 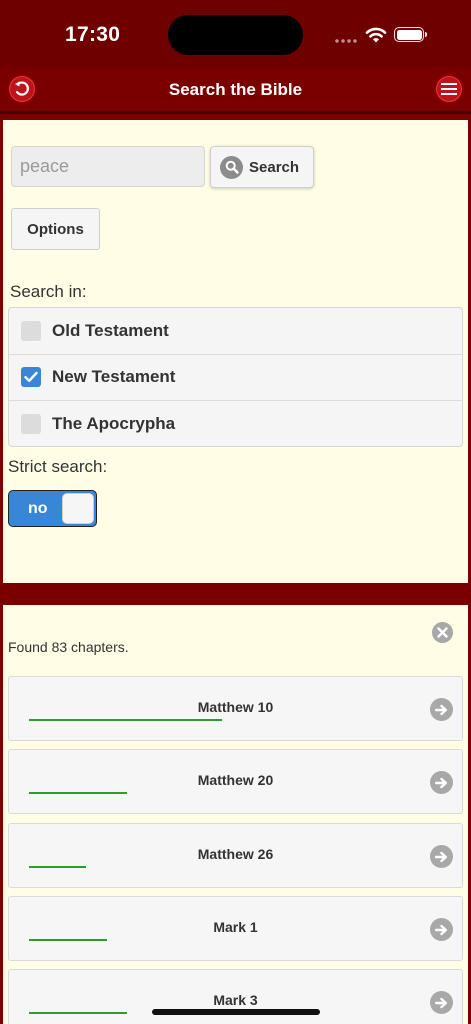 I want to click on search-button: Search, so click(x=262, y=167).